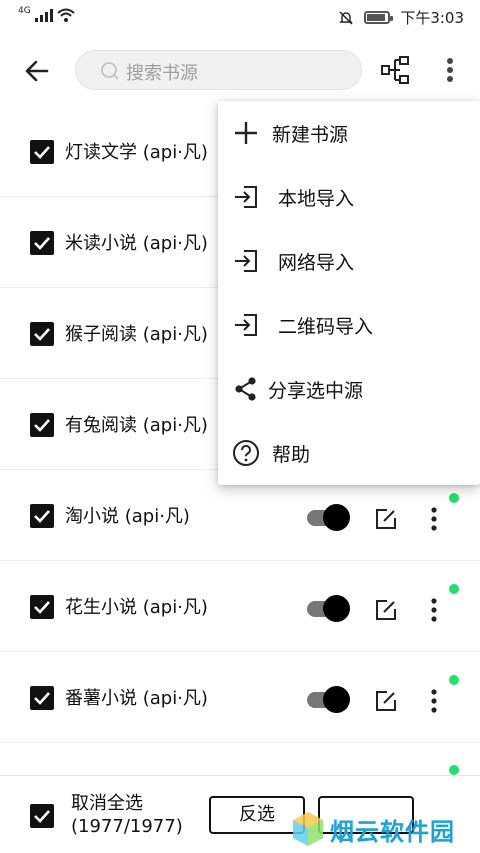  What do you see at coordinates (136, 607) in the screenshot?
I see `source-name: 花生小说 (api·凡)` at bounding box center [136, 607].